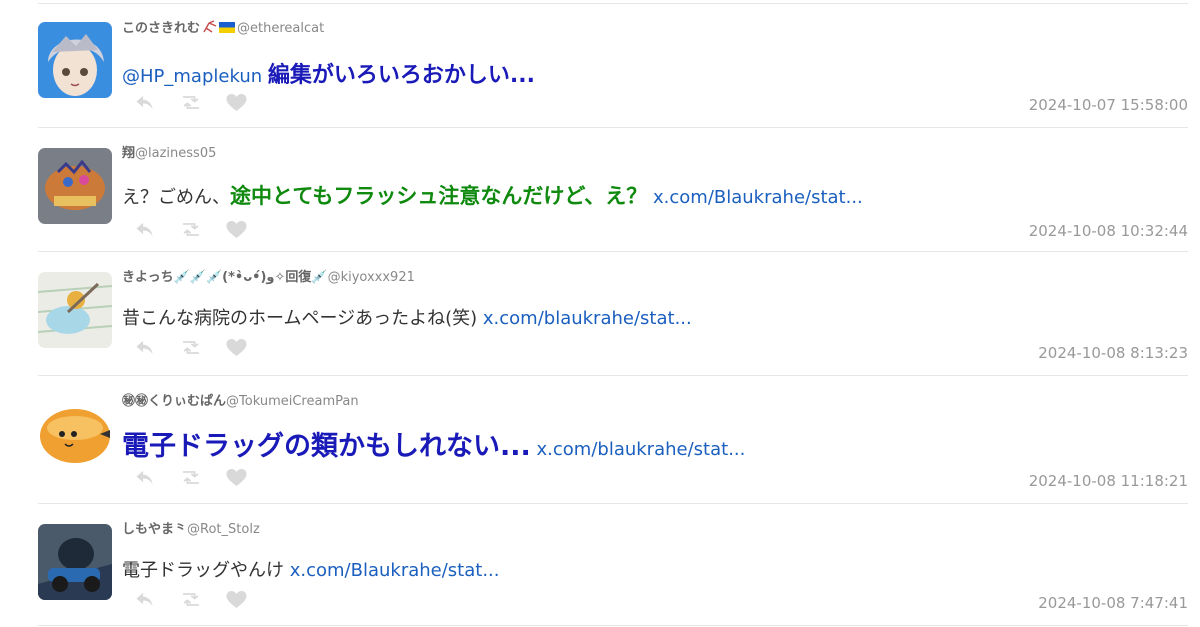 The width and height of the screenshot is (1200, 627). What do you see at coordinates (227, 27) in the screenshot?
I see `ukraine-flag-icon` at bounding box center [227, 27].